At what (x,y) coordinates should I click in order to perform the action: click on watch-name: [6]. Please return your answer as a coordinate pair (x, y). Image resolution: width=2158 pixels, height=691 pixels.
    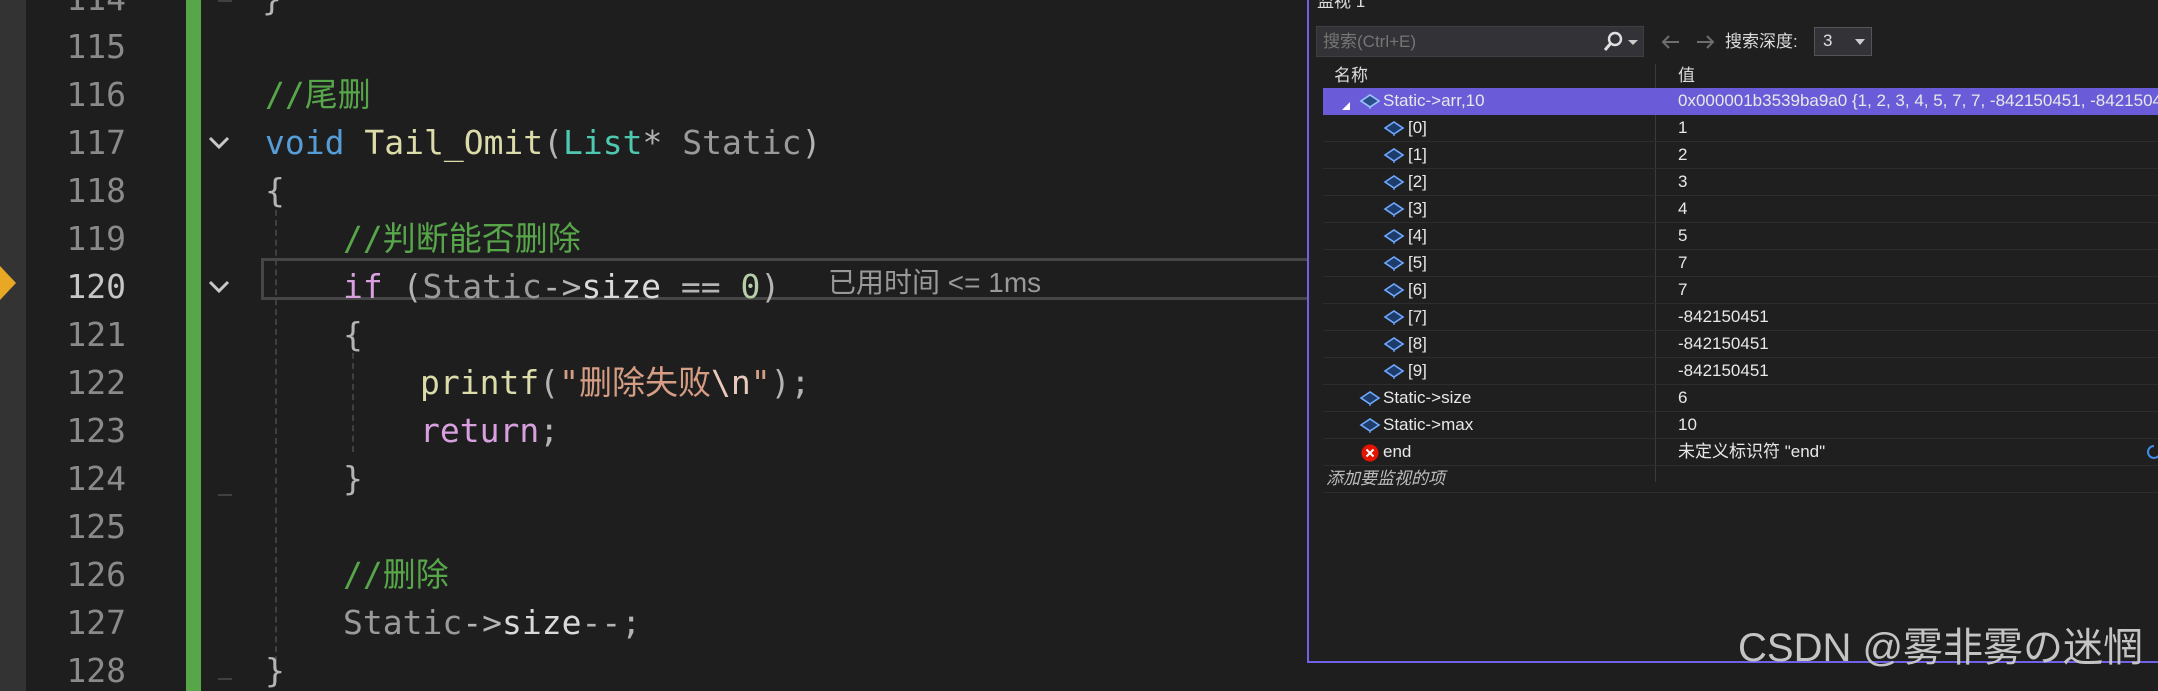
    Looking at the image, I should click on (1417, 290).